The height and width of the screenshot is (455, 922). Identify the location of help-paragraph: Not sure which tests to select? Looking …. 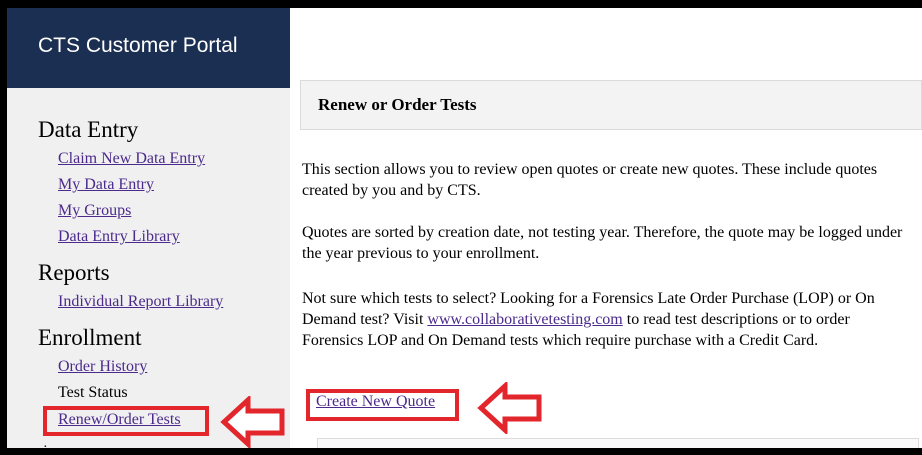
(608, 319).